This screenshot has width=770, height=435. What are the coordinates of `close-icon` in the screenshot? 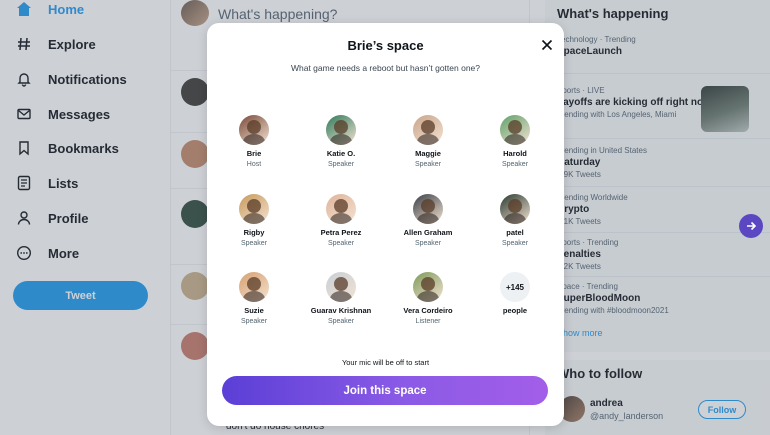 It's located at (547, 45).